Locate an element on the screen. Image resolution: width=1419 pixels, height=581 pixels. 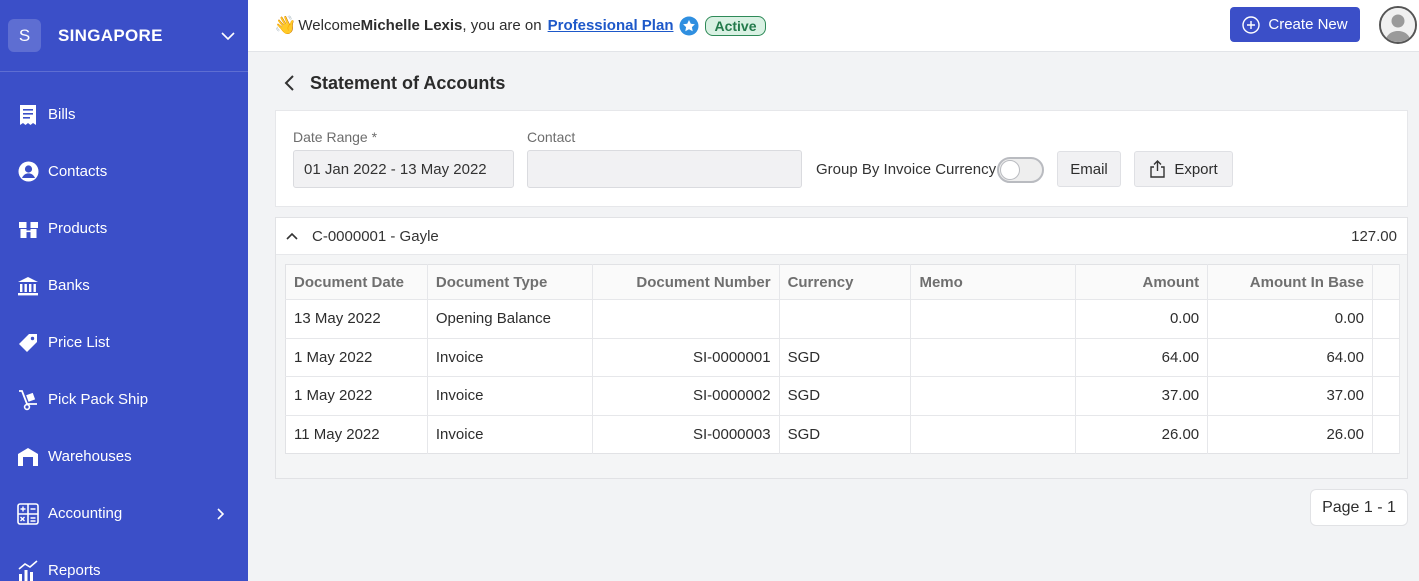
sidebar-item-label: Pick Pack Ship is located at coordinates (98, 399).